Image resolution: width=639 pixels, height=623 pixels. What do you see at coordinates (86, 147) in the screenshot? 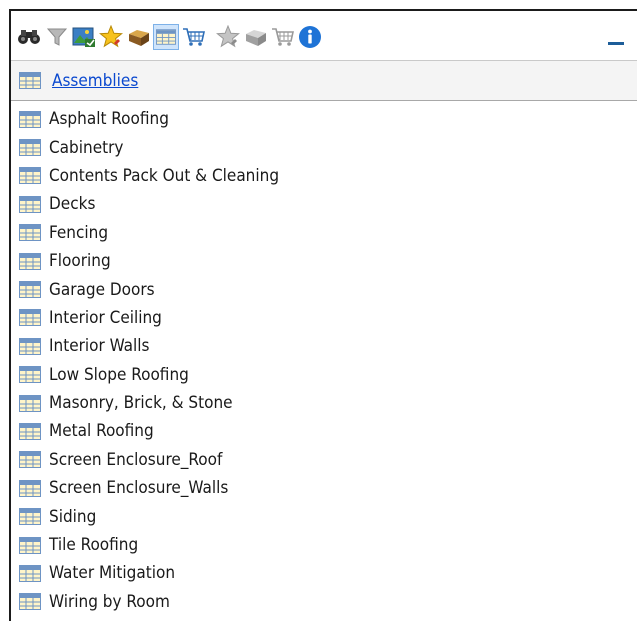
I see `list-item-label: Cabinetry` at bounding box center [86, 147].